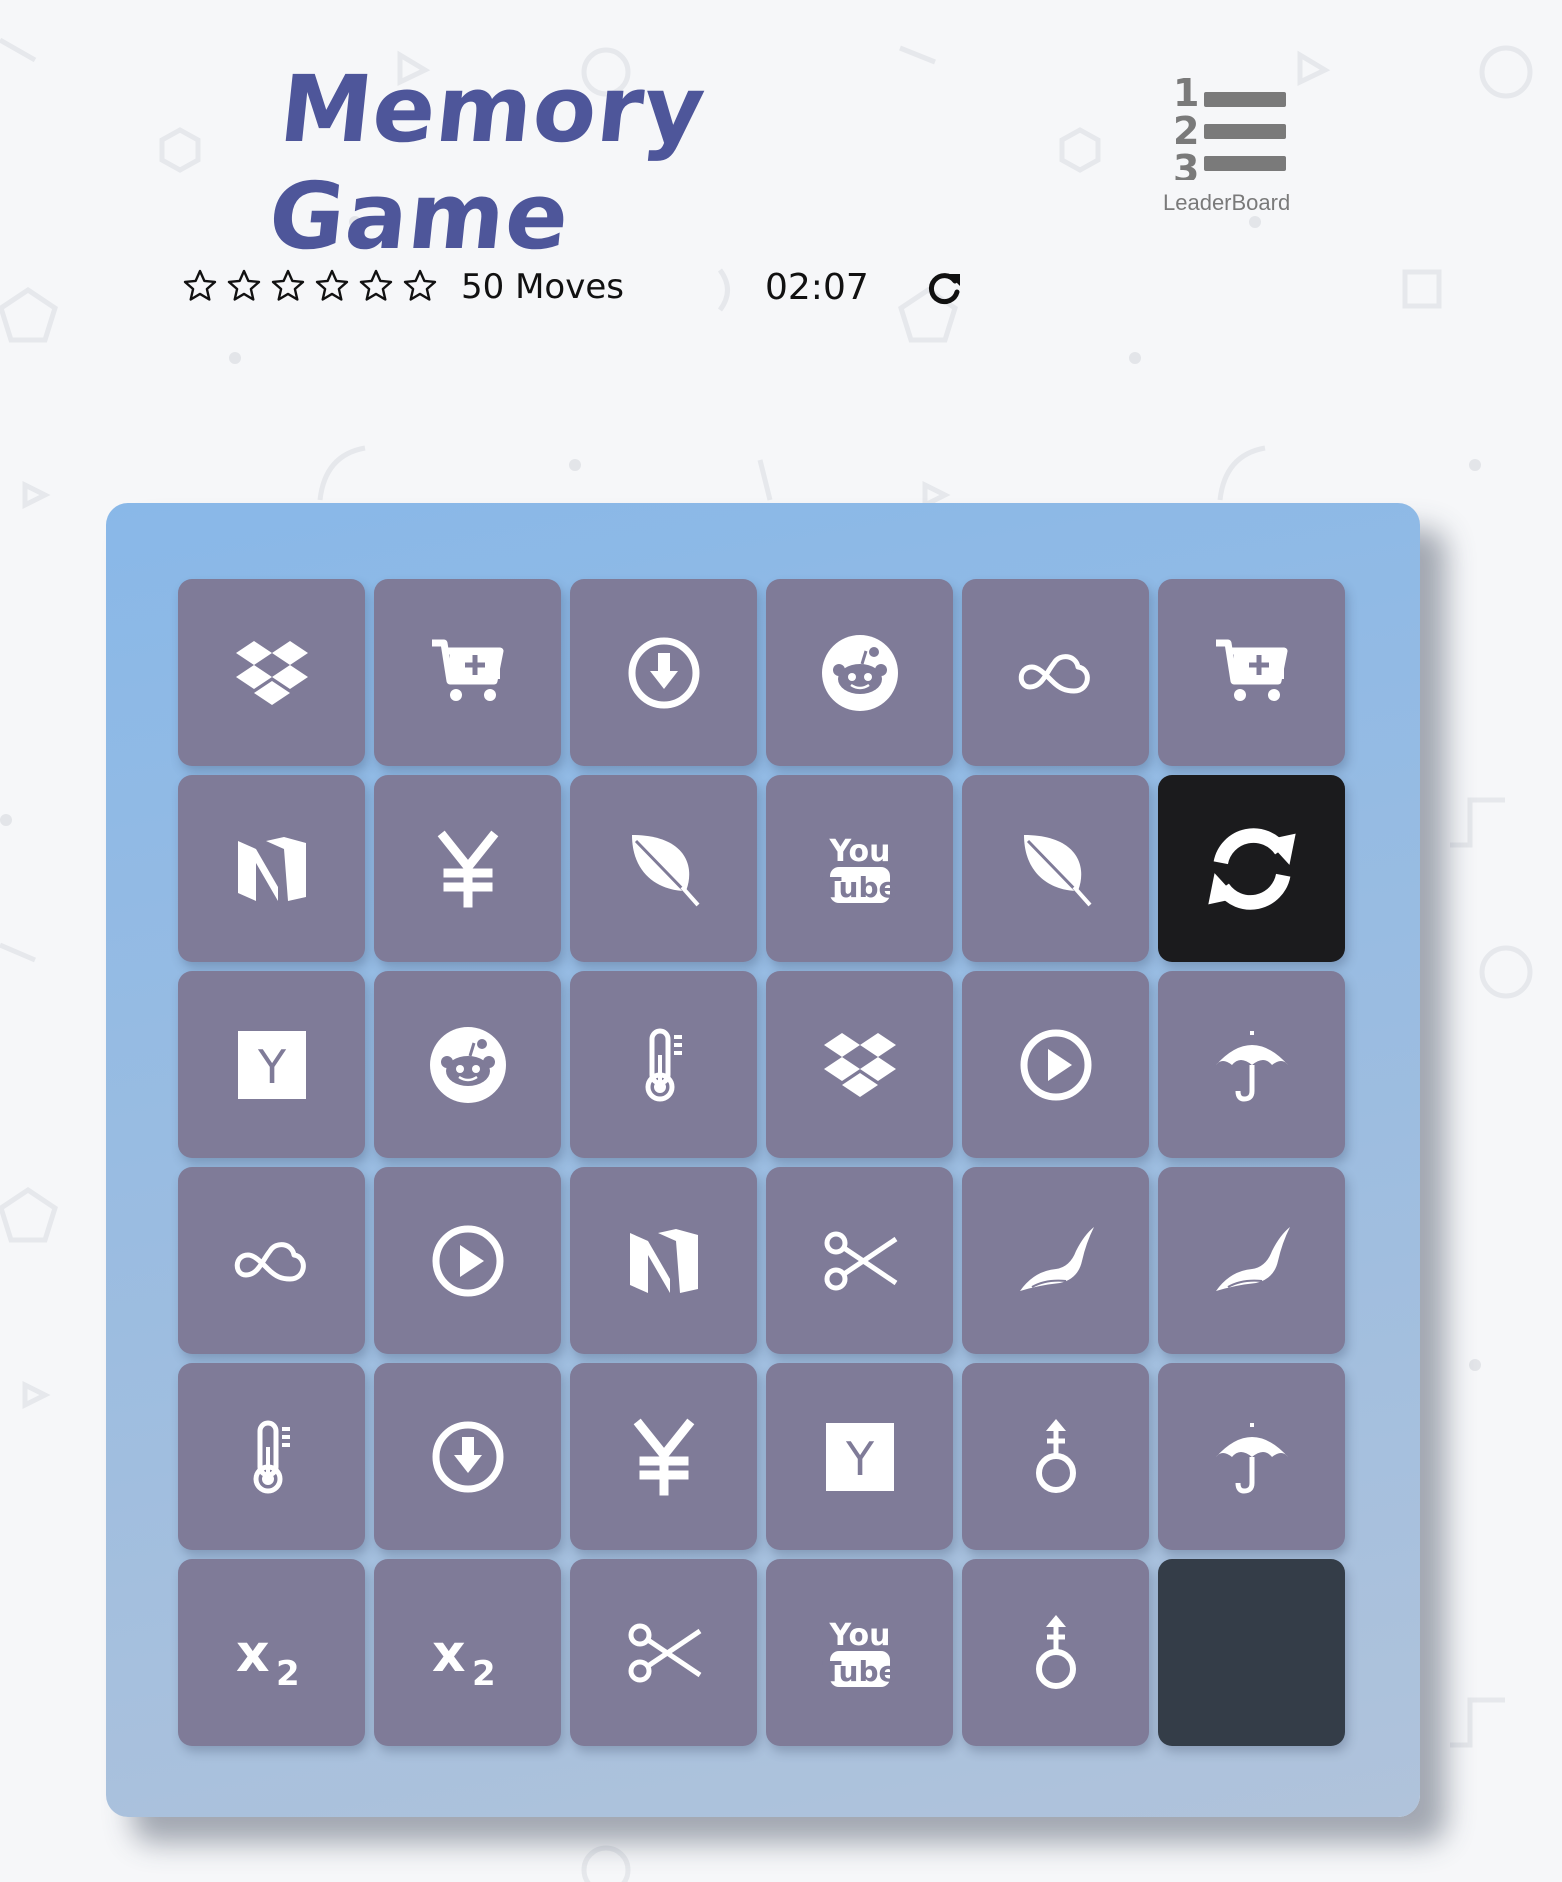  I want to click on leaderboard-numbered-list-icon: 1 2 3, so click(1229, 131).